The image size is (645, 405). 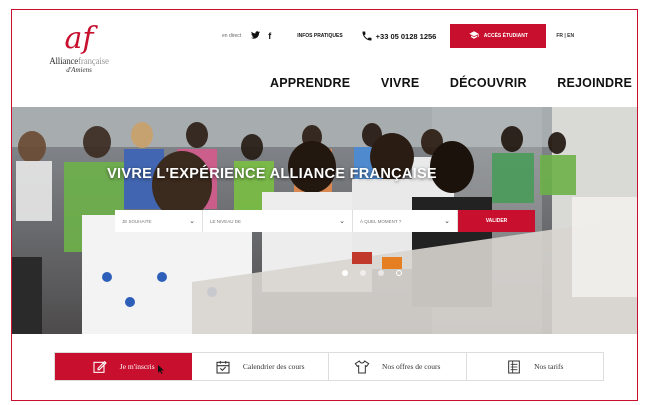 I want to click on logo-name-strong: Alliance, so click(x=64, y=61).